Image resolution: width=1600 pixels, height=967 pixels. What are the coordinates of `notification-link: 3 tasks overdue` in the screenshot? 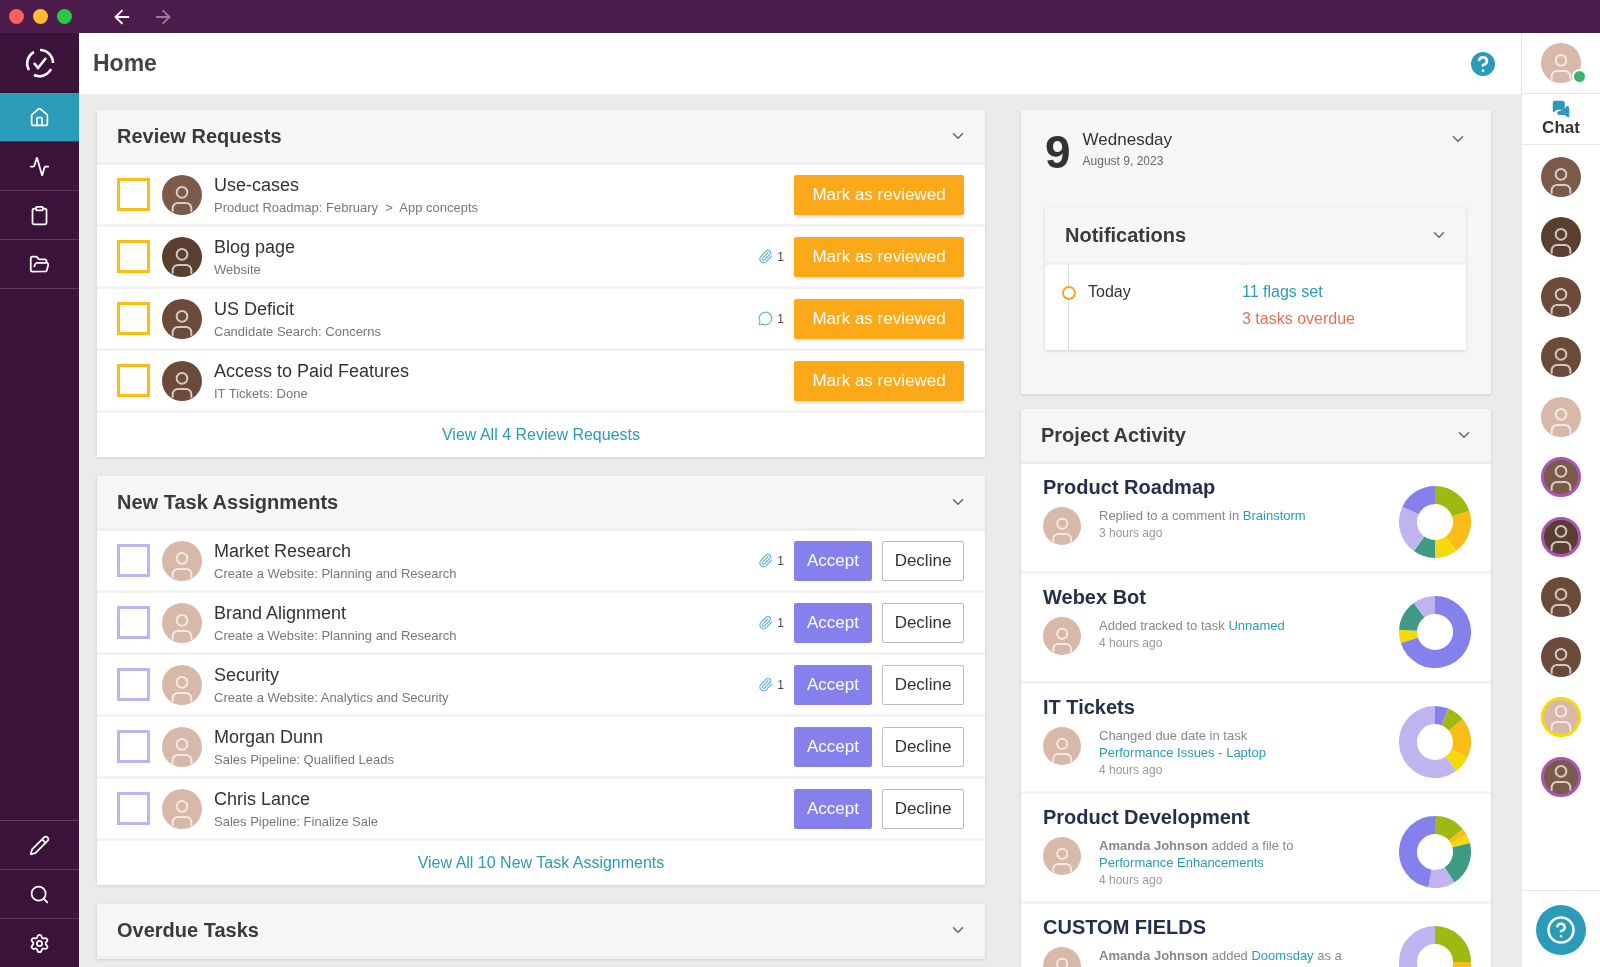 It's located at (1298, 319).